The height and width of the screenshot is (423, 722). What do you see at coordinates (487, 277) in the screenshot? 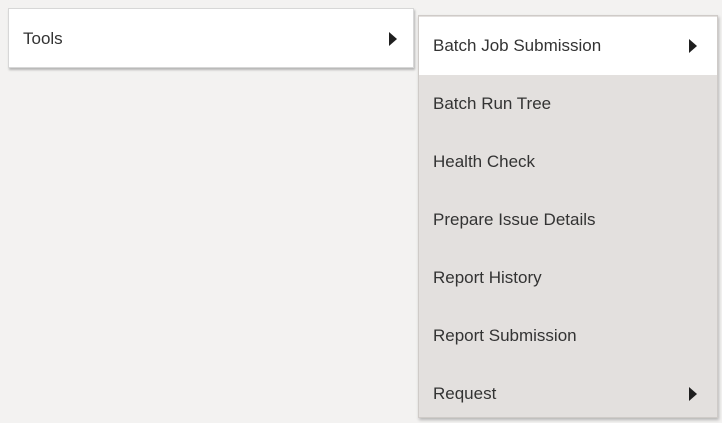
I see `submenu-item-label: Report History` at bounding box center [487, 277].